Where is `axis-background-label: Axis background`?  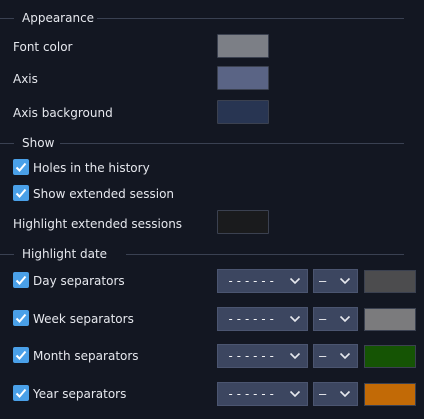 axis-background-label: Axis background is located at coordinates (63, 113).